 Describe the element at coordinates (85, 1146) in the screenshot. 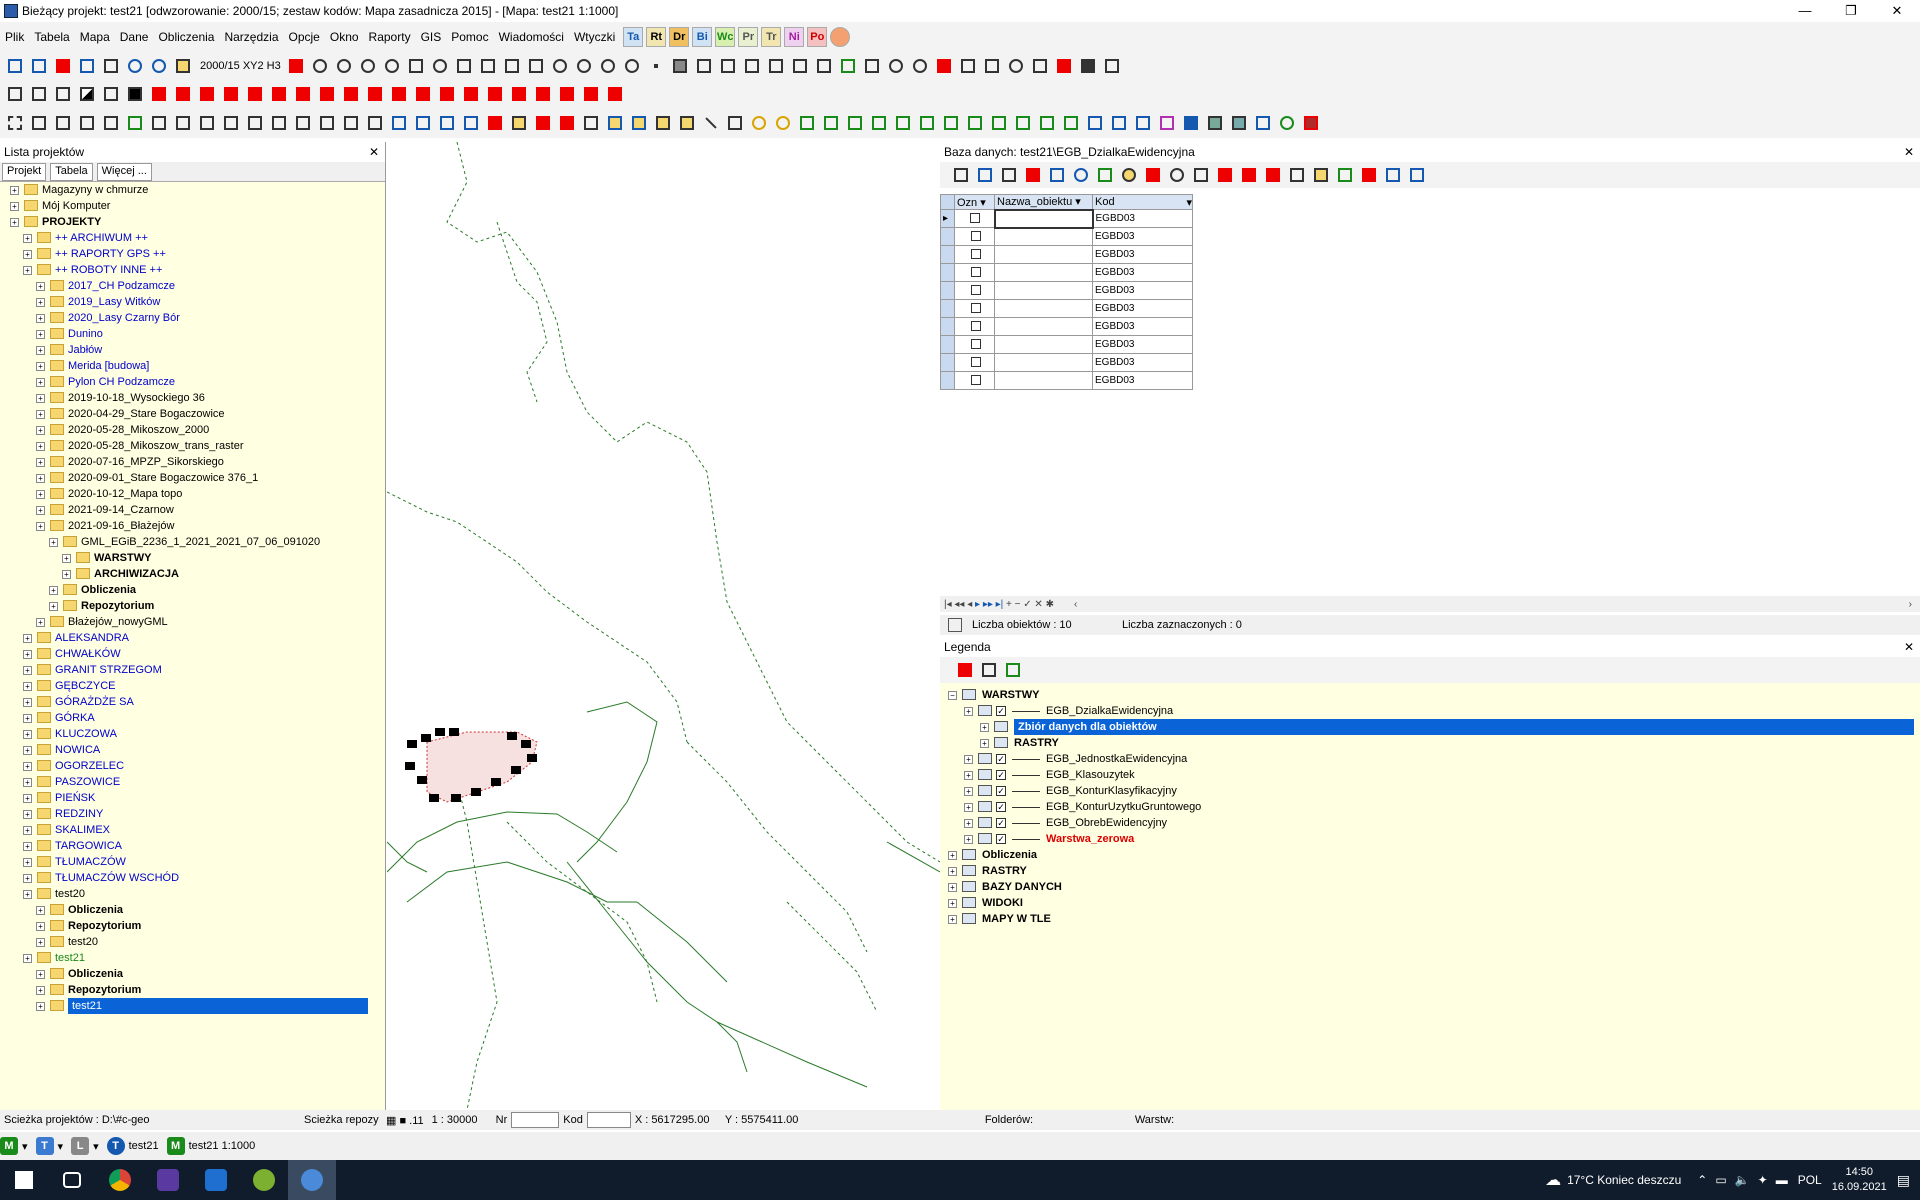

I see `mode-l-button: L ▾` at that location.